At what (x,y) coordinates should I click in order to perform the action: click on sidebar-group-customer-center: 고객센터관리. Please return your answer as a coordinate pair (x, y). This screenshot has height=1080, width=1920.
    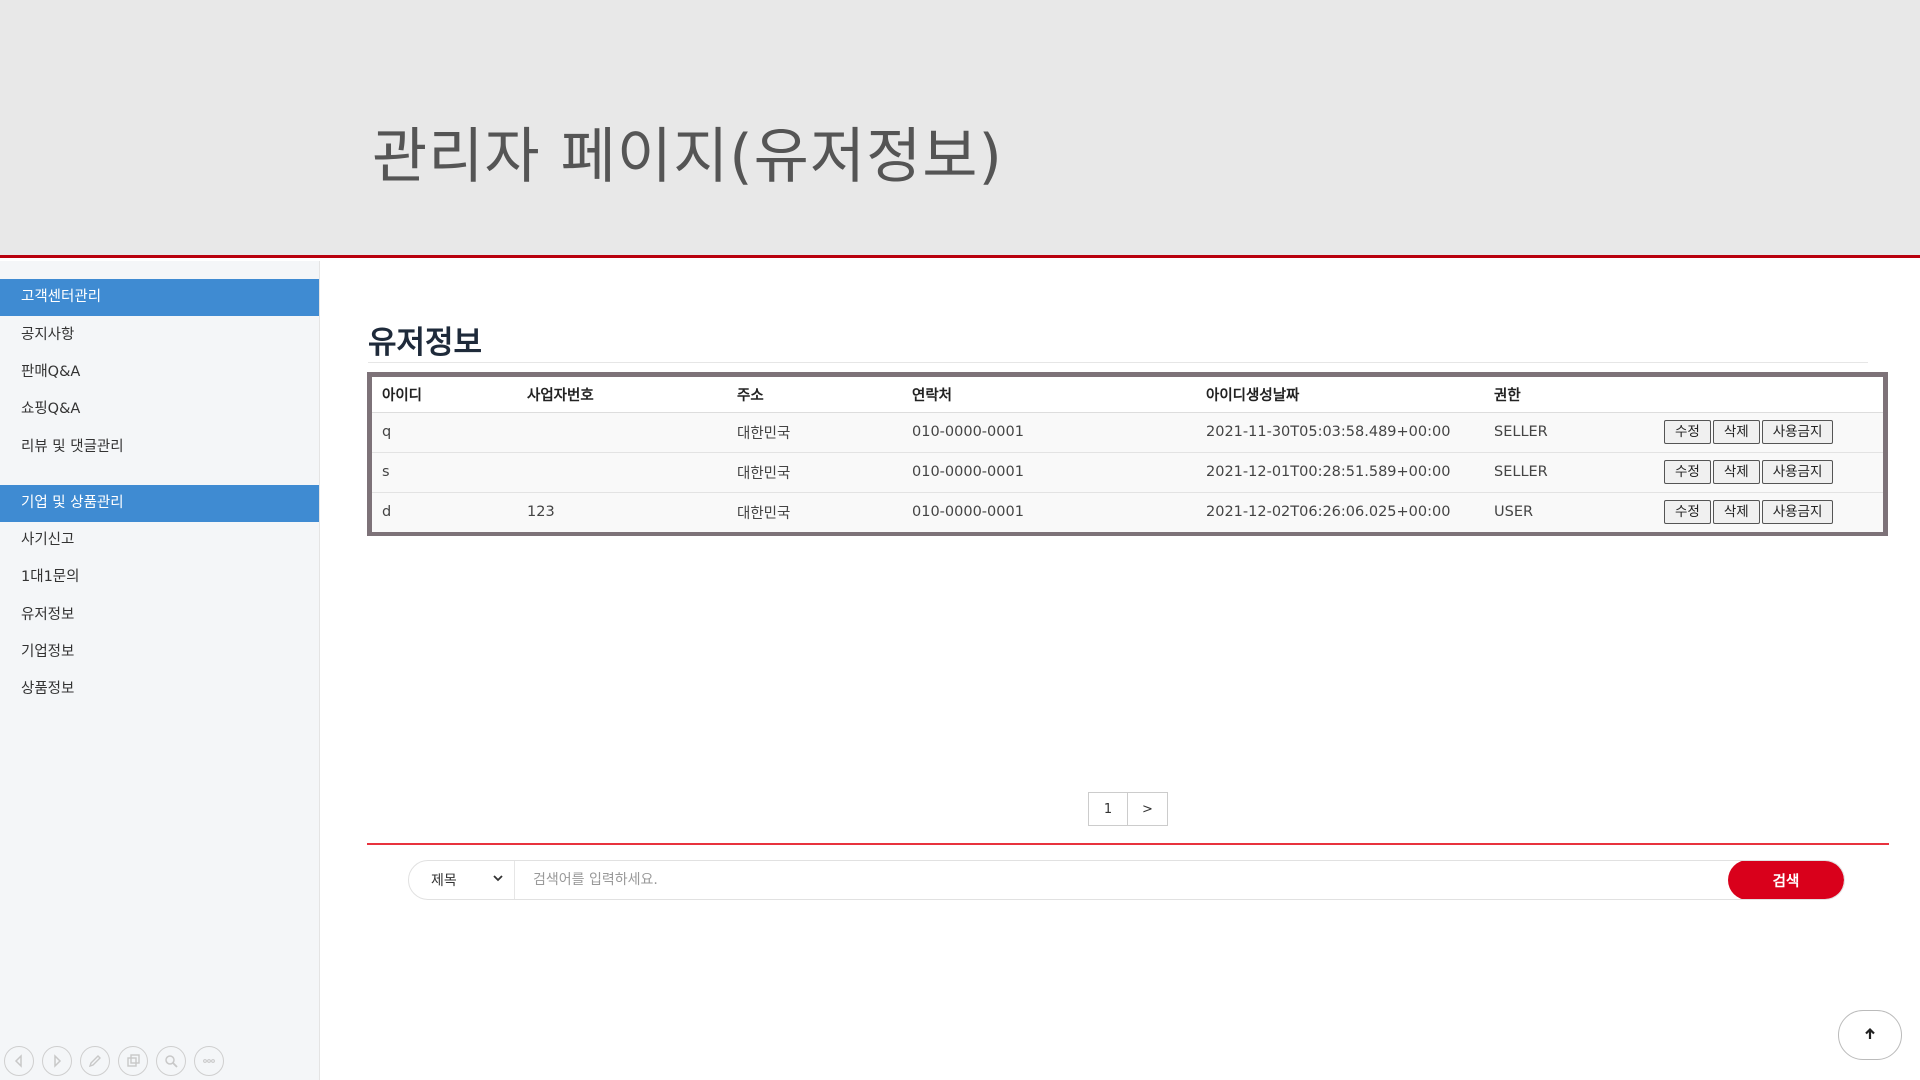
    Looking at the image, I should click on (159, 297).